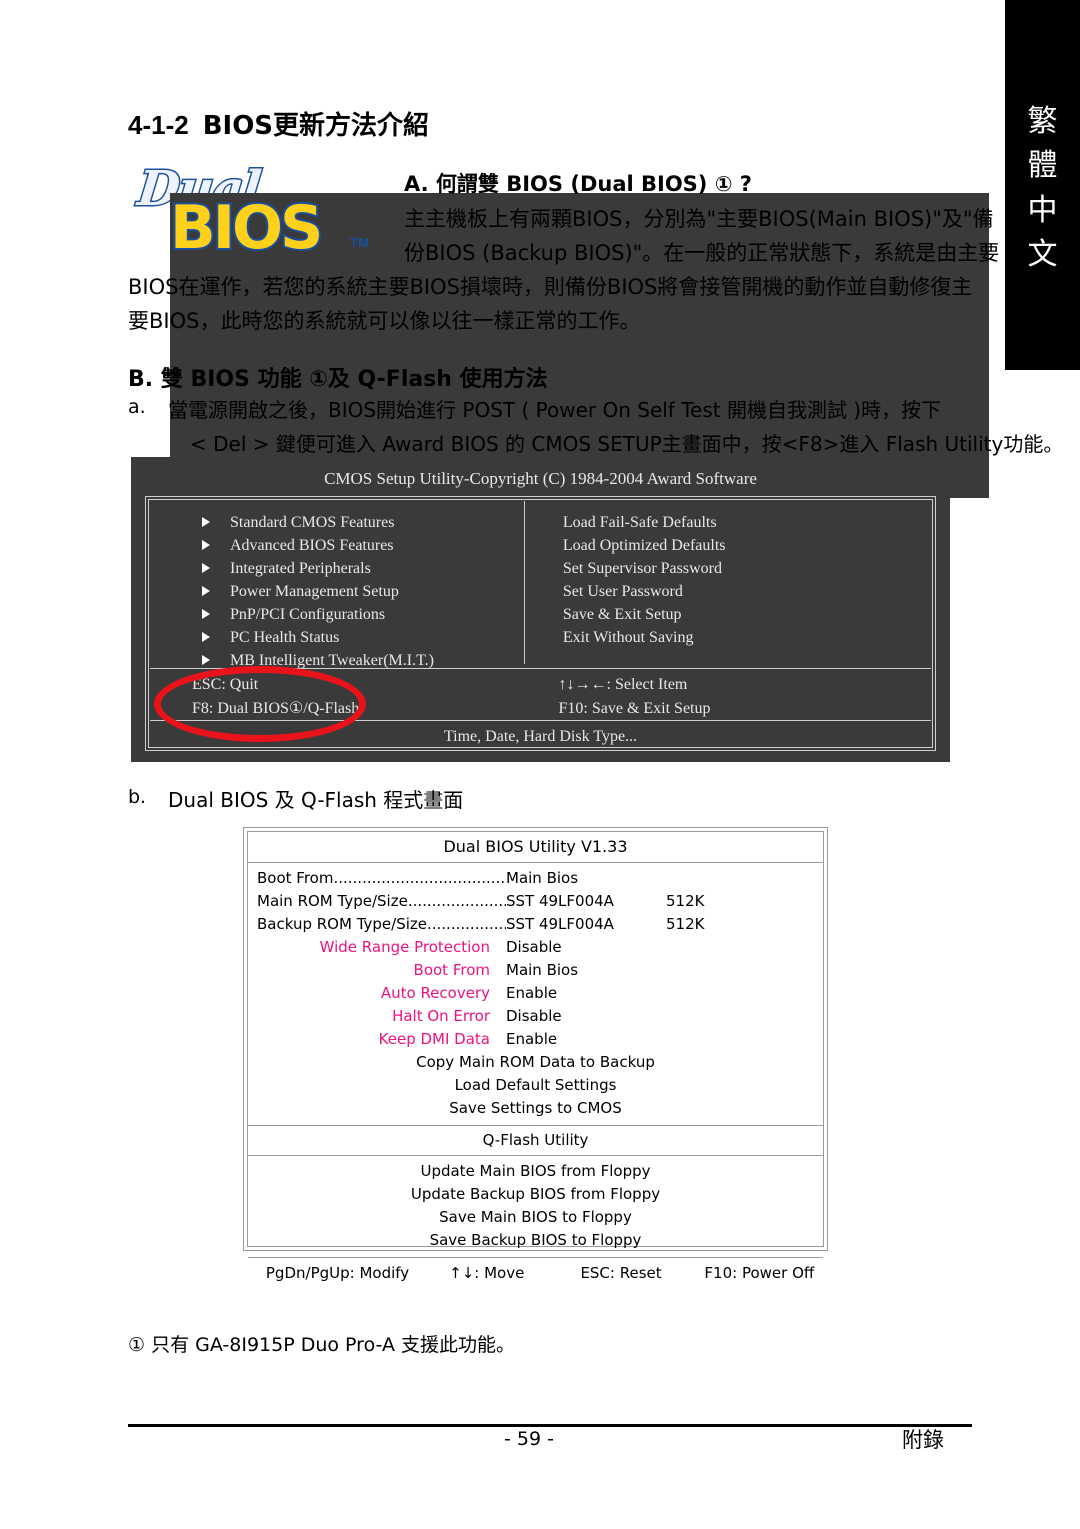 Image resolution: width=1080 pixels, height=1529 pixels. Describe the element at coordinates (728, 637) in the screenshot. I see `cmos-menu-item: Exit Without Saving` at that location.